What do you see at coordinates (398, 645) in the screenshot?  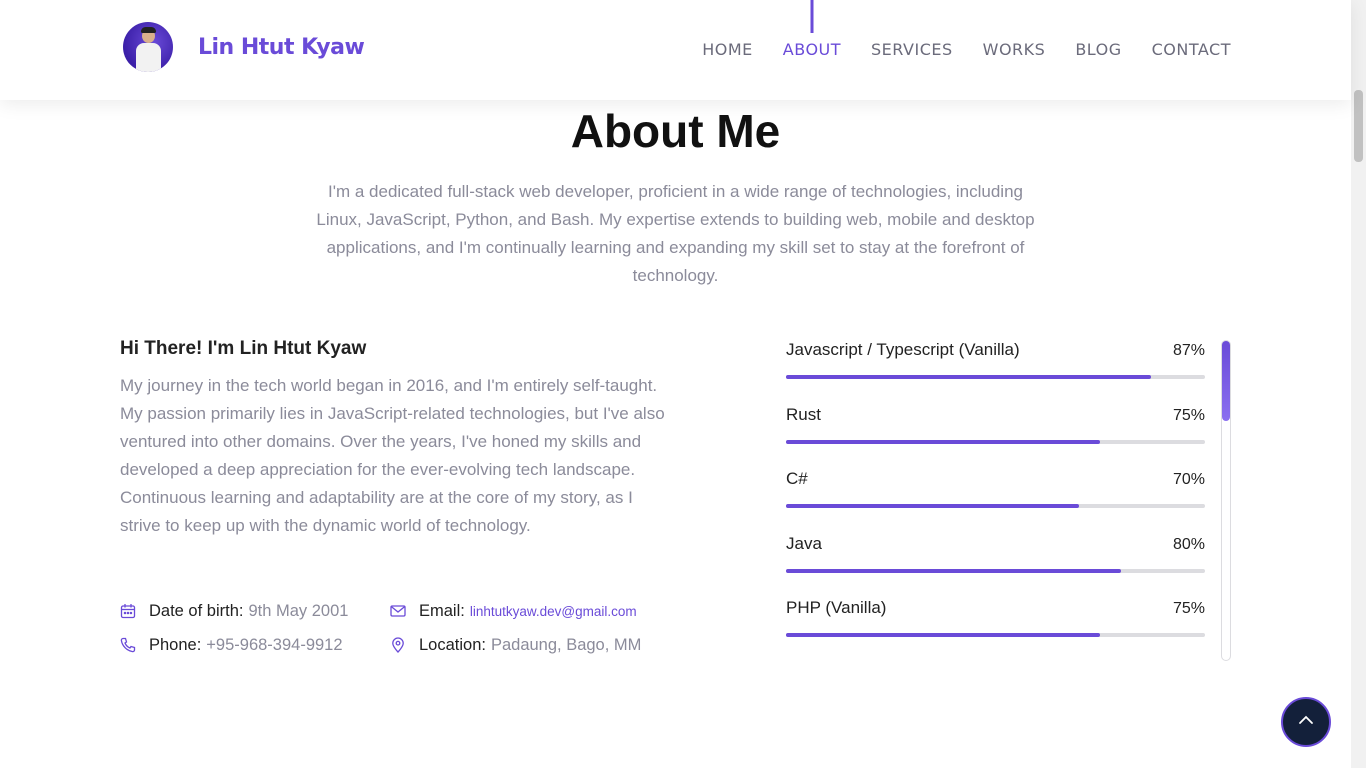 I see `map-pin-icon` at bounding box center [398, 645].